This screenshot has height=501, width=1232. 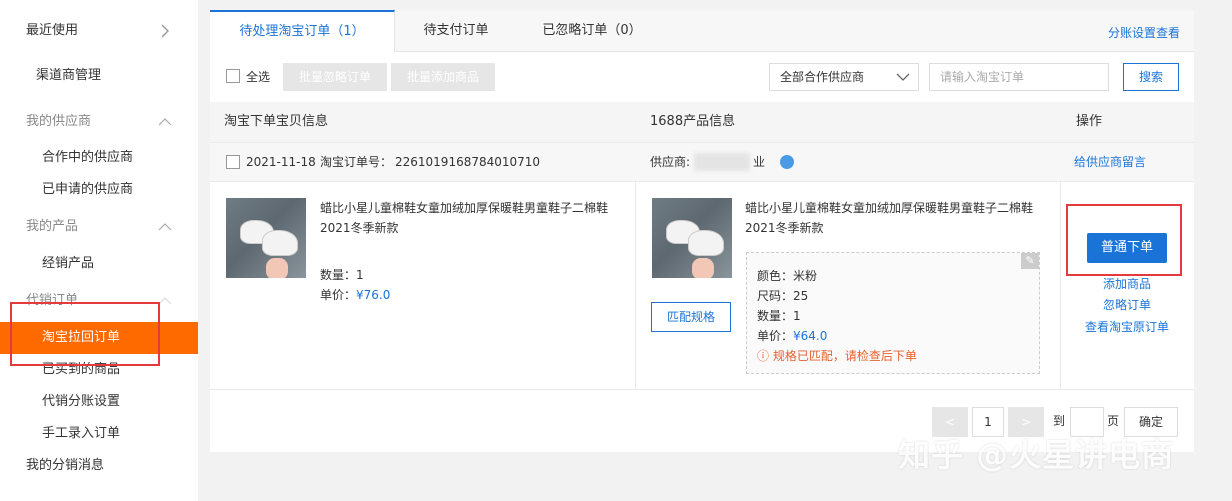 What do you see at coordinates (472, 218) in the screenshot?
I see `taobao-product-title: 蜡比小星儿童棉鞋女童加绒加厚保暖鞋男童鞋子二棉鞋2021冬季新款` at bounding box center [472, 218].